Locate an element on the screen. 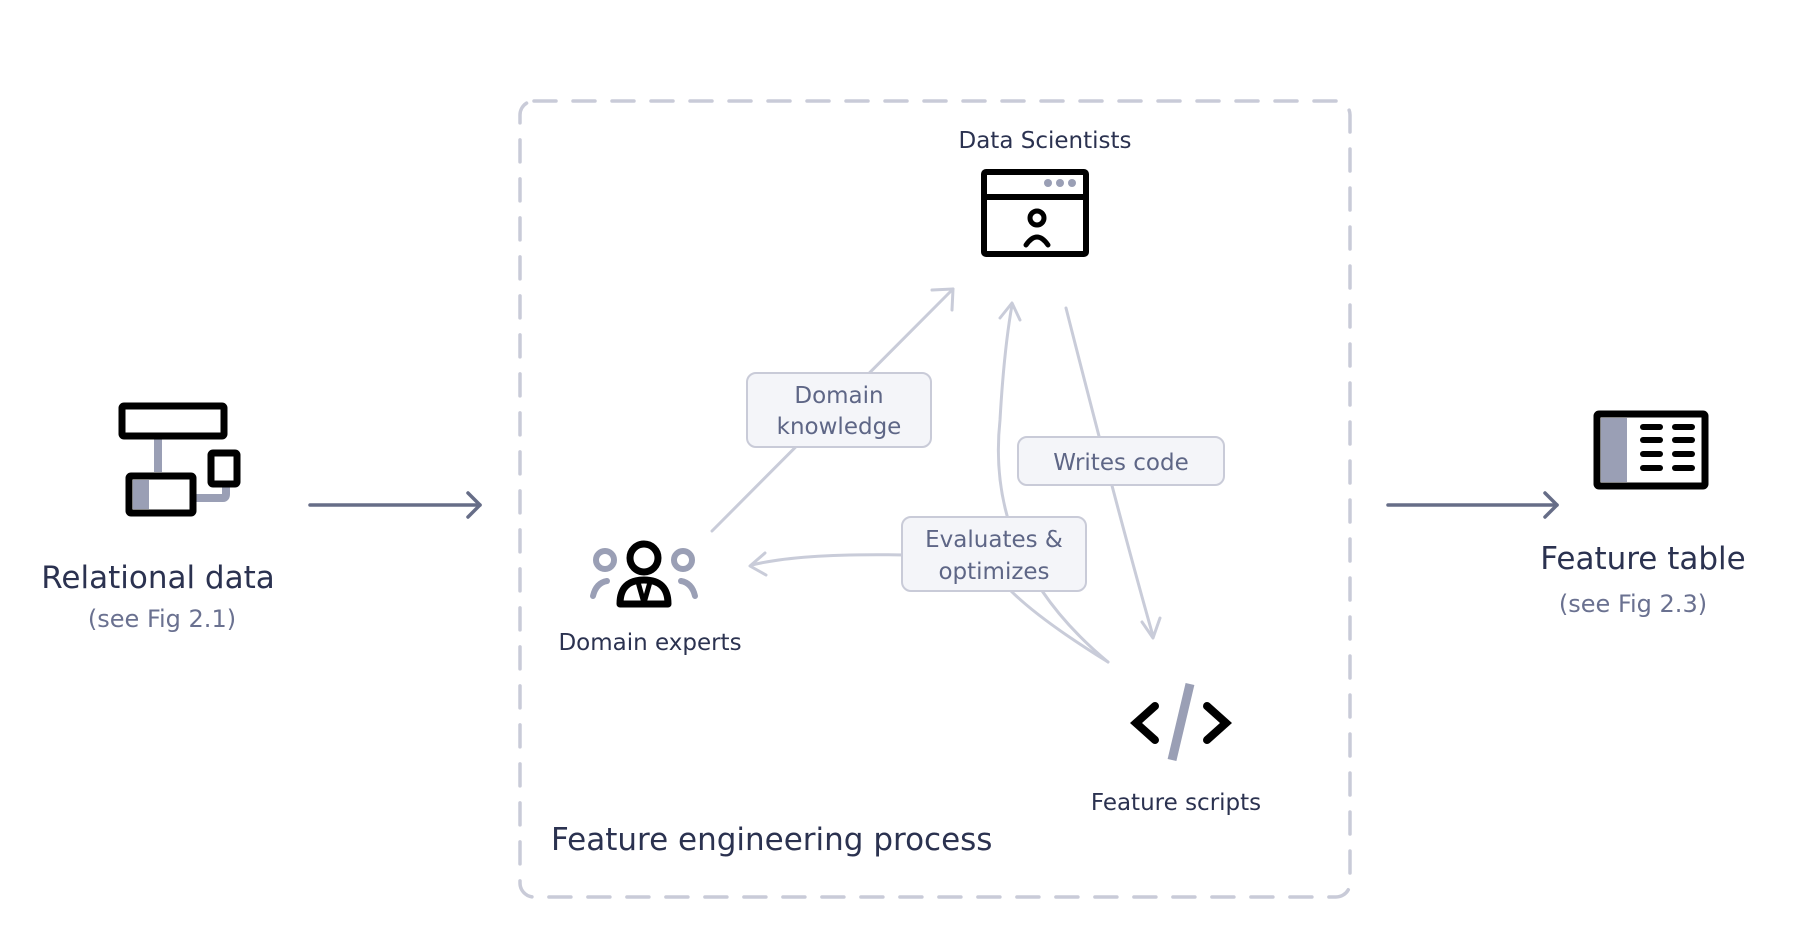  input-arrow is located at coordinates (395, 505).